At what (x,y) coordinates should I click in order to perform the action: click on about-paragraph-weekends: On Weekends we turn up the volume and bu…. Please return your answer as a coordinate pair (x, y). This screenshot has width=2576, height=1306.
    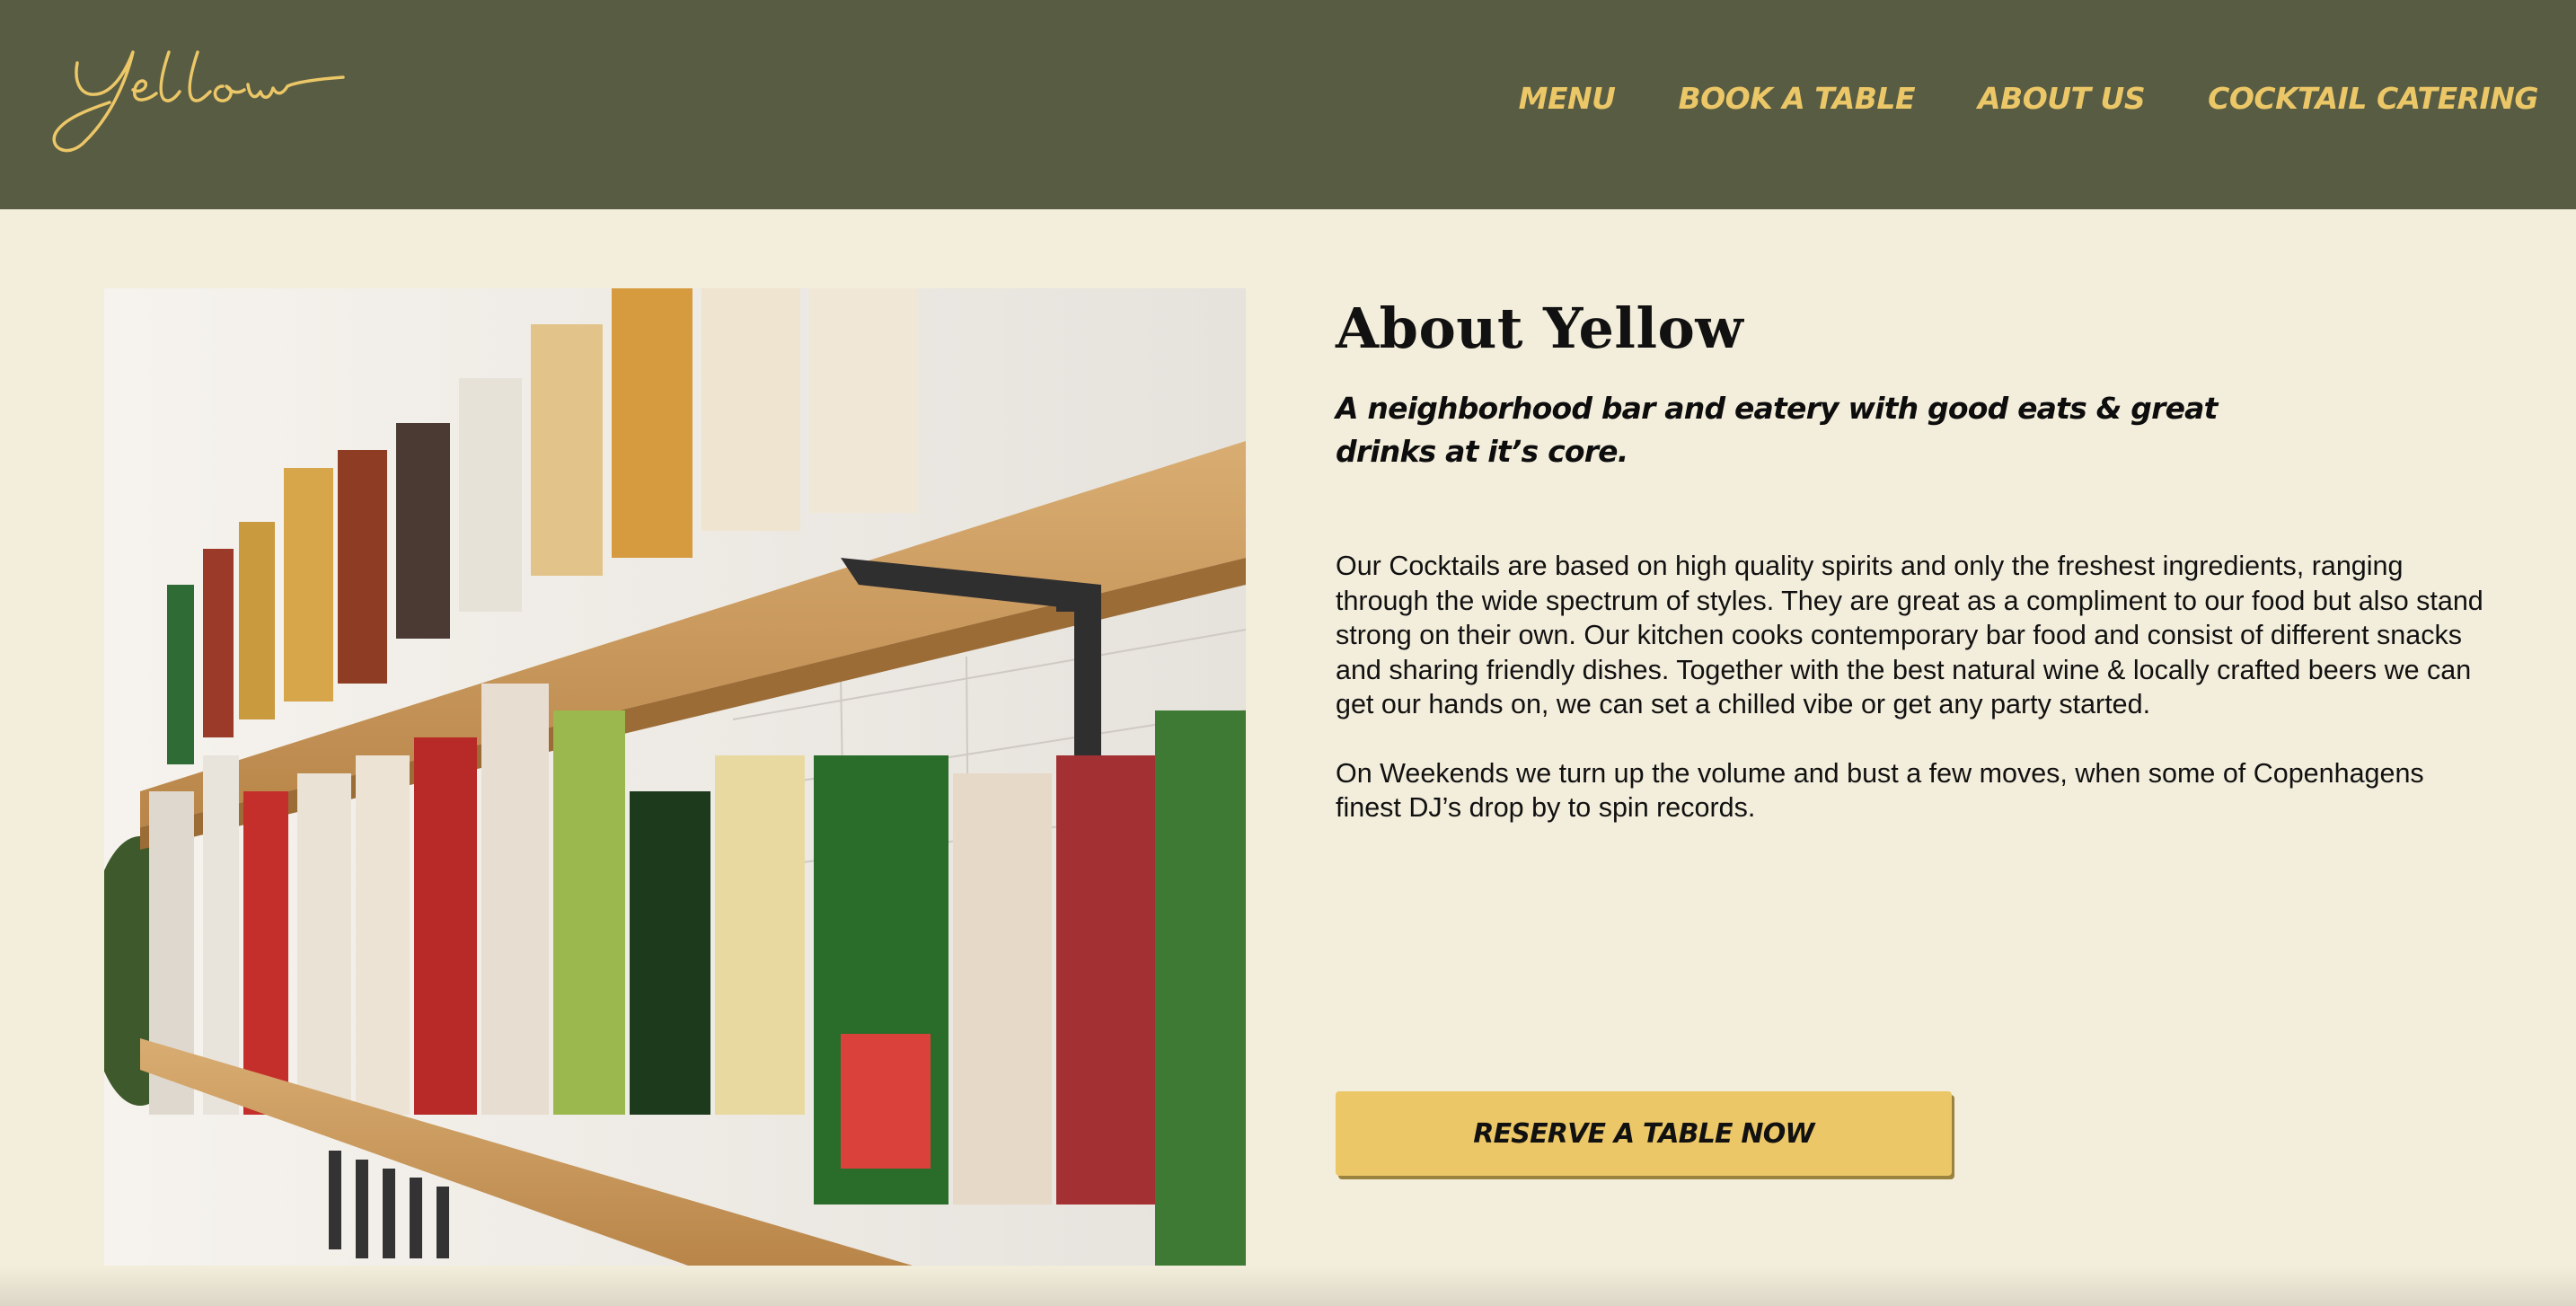
    Looking at the image, I should click on (1880, 790).